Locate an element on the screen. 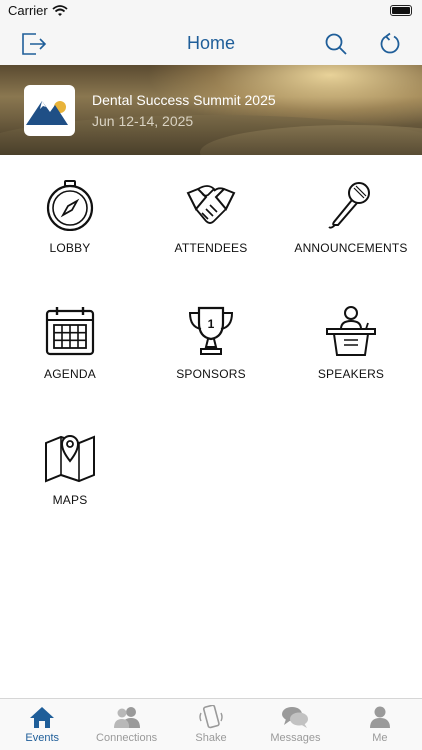  tab-label: Shake is located at coordinates (211, 738).